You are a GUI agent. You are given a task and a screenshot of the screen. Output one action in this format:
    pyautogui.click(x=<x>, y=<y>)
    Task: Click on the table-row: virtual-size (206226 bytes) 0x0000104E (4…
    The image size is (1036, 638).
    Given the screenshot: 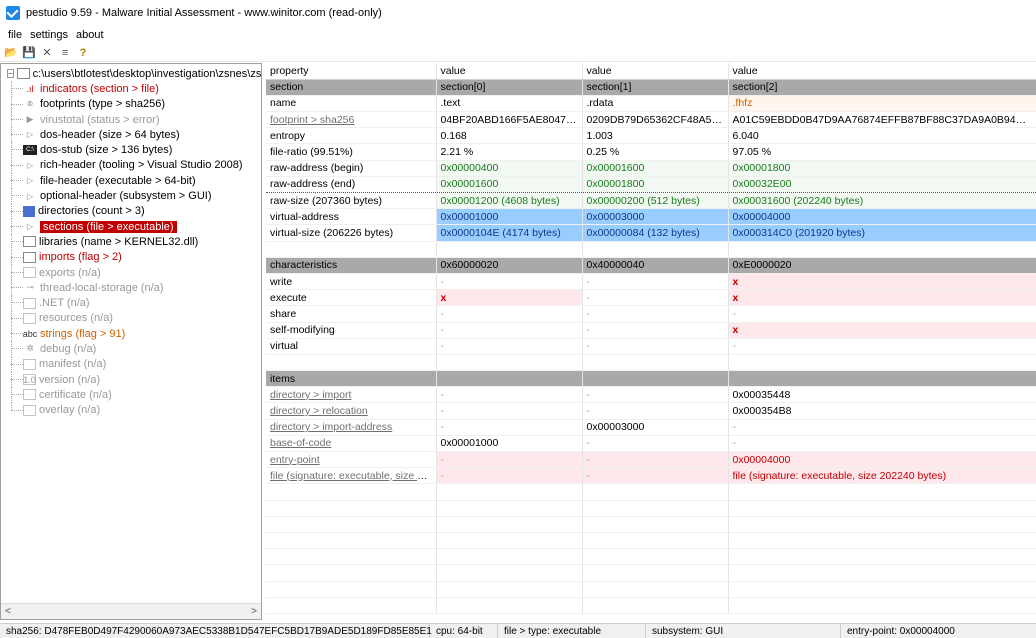 What is the action you would take?
    pyautogui.click(x=651, y=233)
    